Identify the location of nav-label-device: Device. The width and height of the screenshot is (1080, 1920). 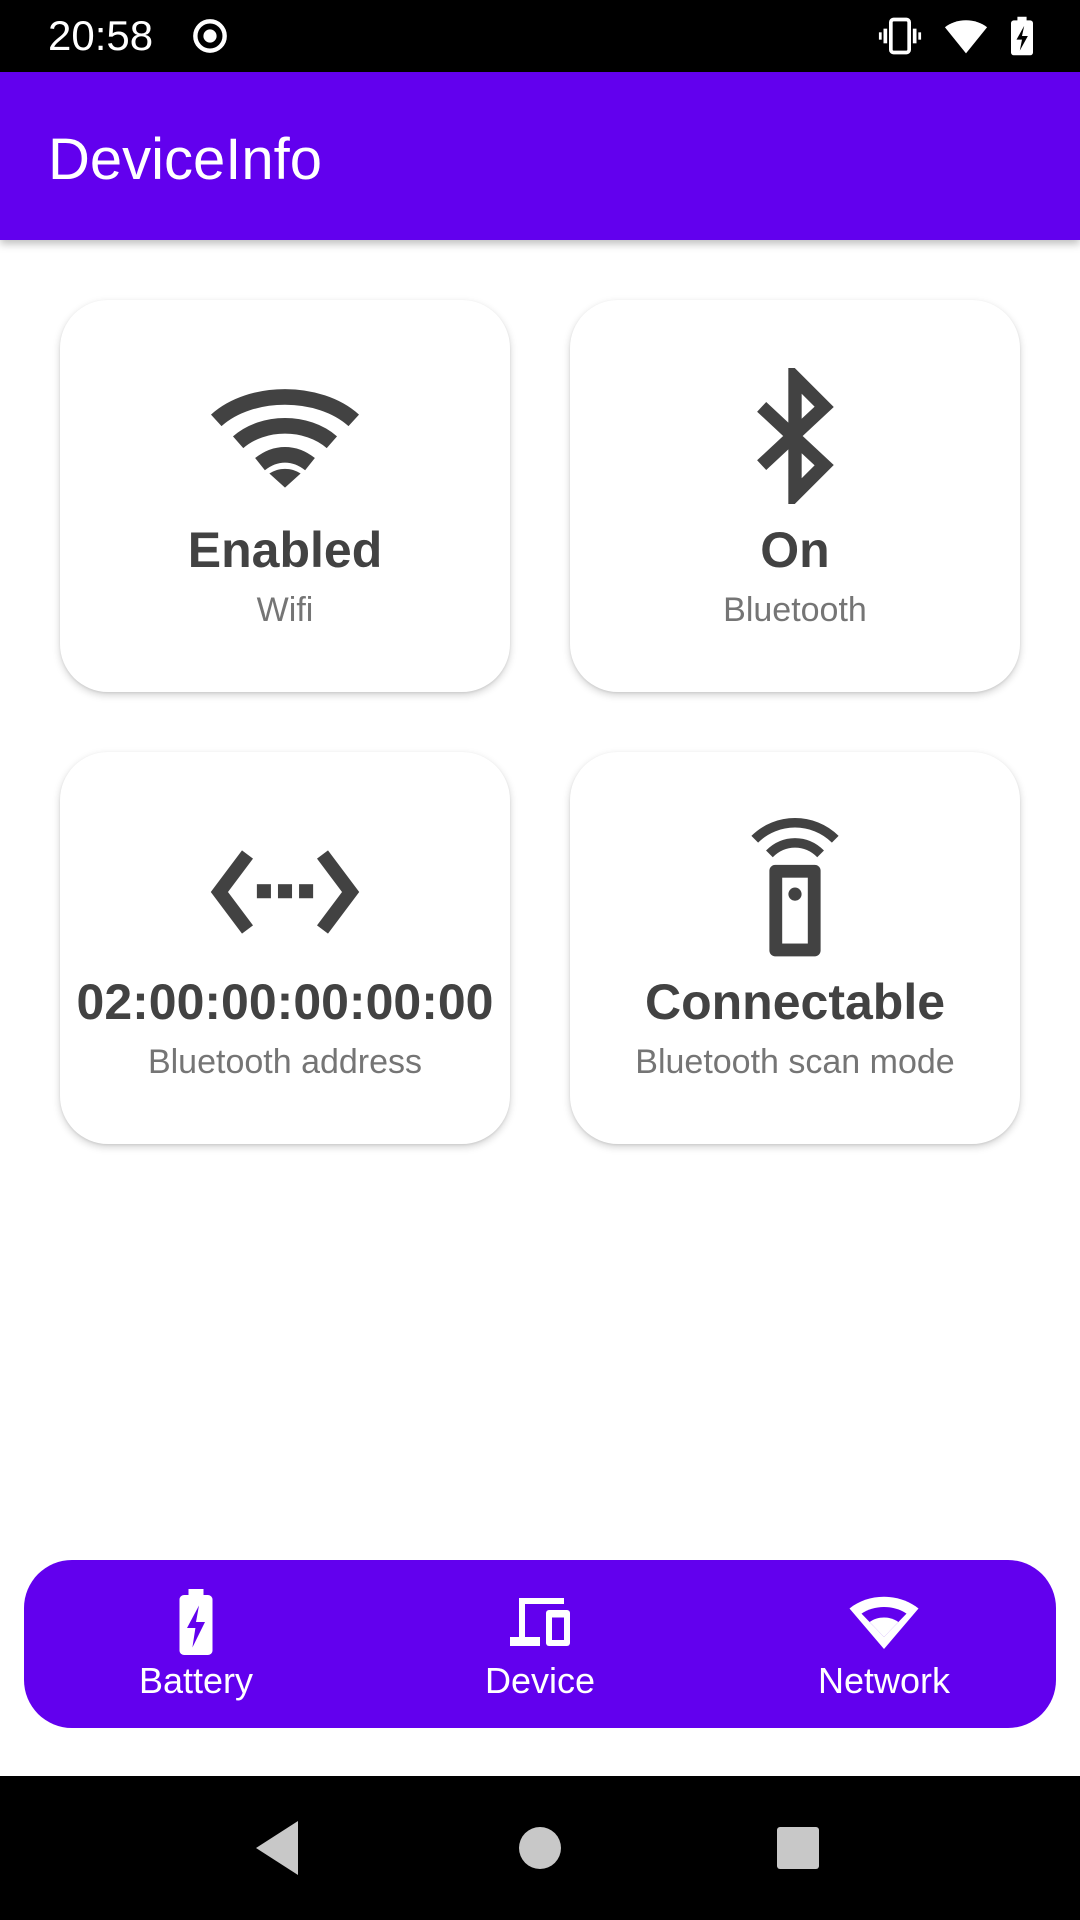
(540, 1680).